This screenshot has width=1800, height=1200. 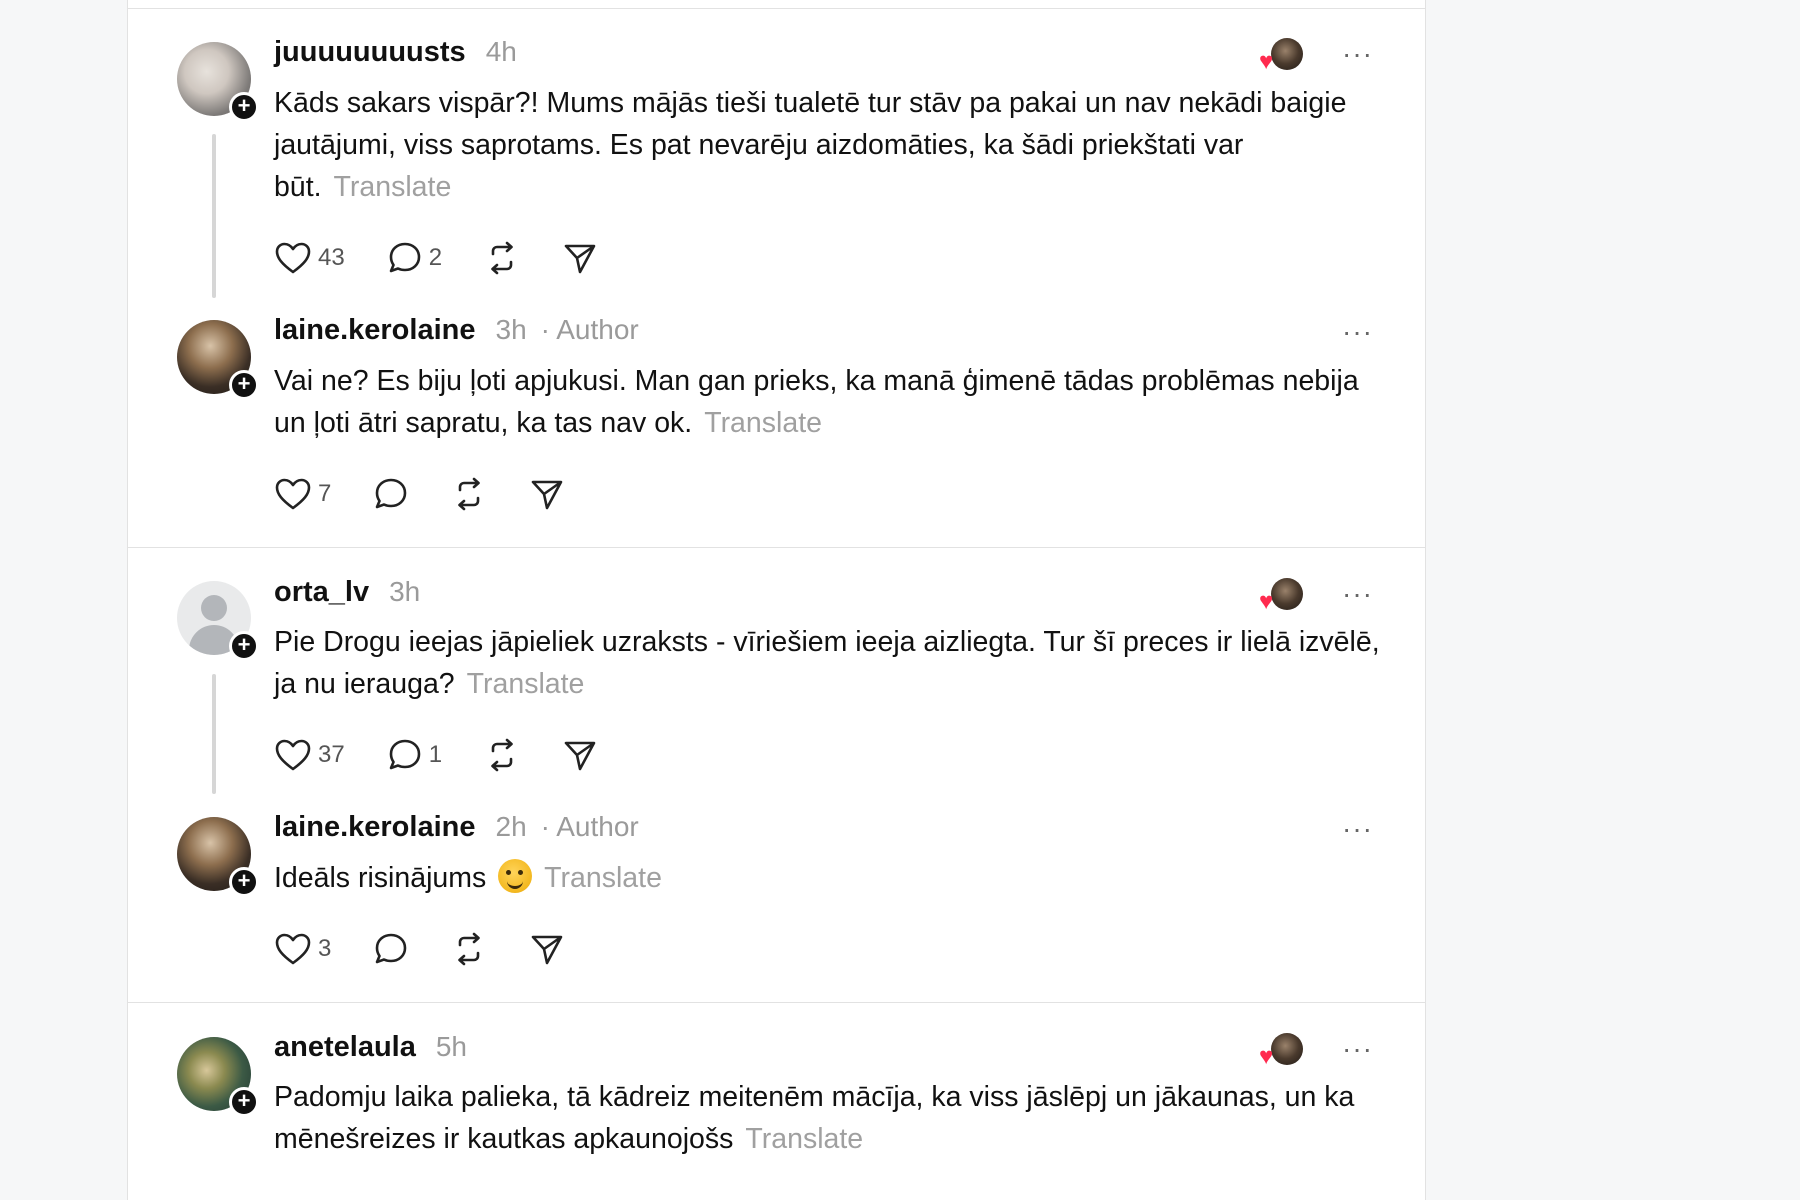 I want to click on reply-body: Ideāls risinājums, so click(x=380, y=878).